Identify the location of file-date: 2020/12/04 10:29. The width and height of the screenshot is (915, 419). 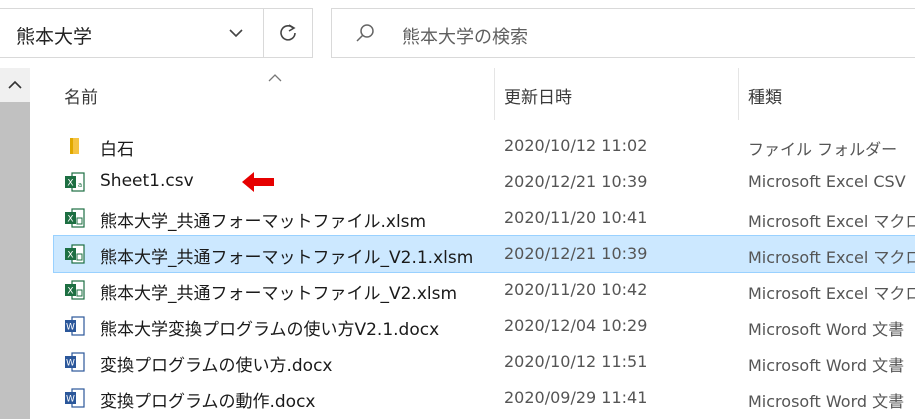
(576, 325).